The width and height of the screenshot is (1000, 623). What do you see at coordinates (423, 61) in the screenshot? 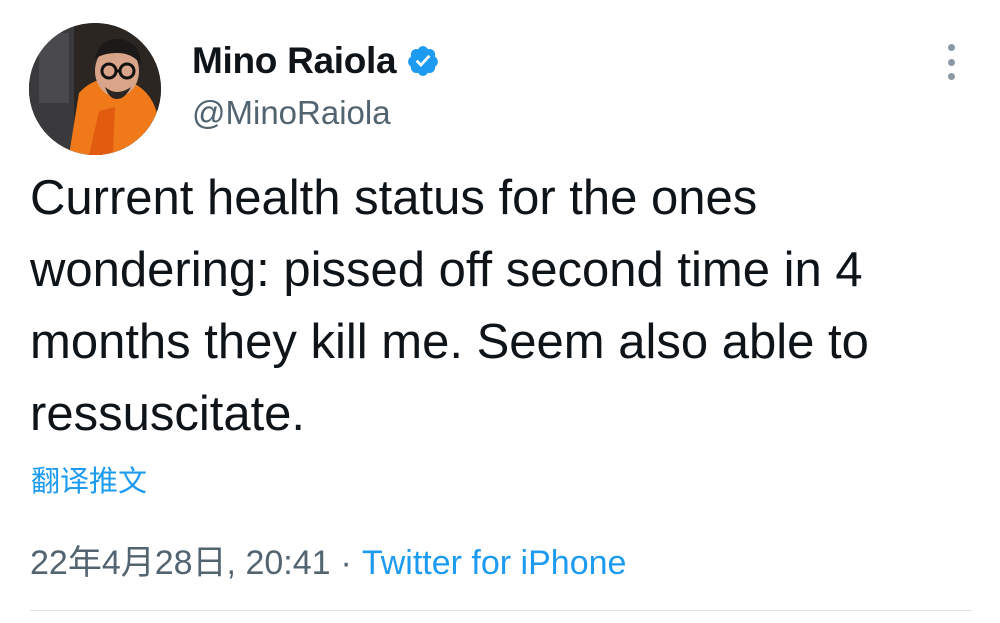
I see `verified-badge-icon` at bounding box center [423, 61].